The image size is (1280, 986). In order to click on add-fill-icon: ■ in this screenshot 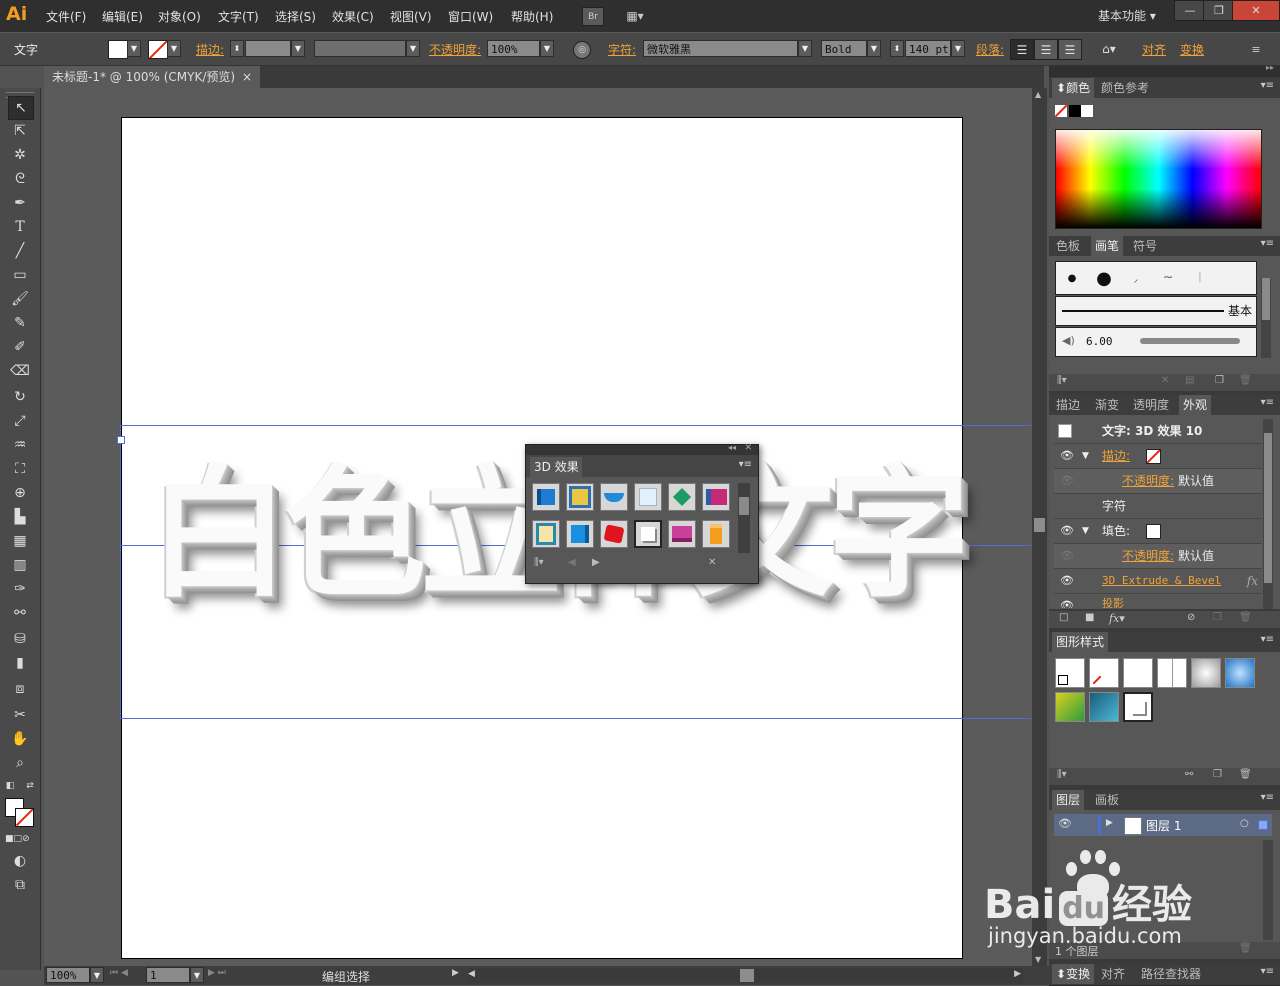, I will do `click(1089, 617)`.